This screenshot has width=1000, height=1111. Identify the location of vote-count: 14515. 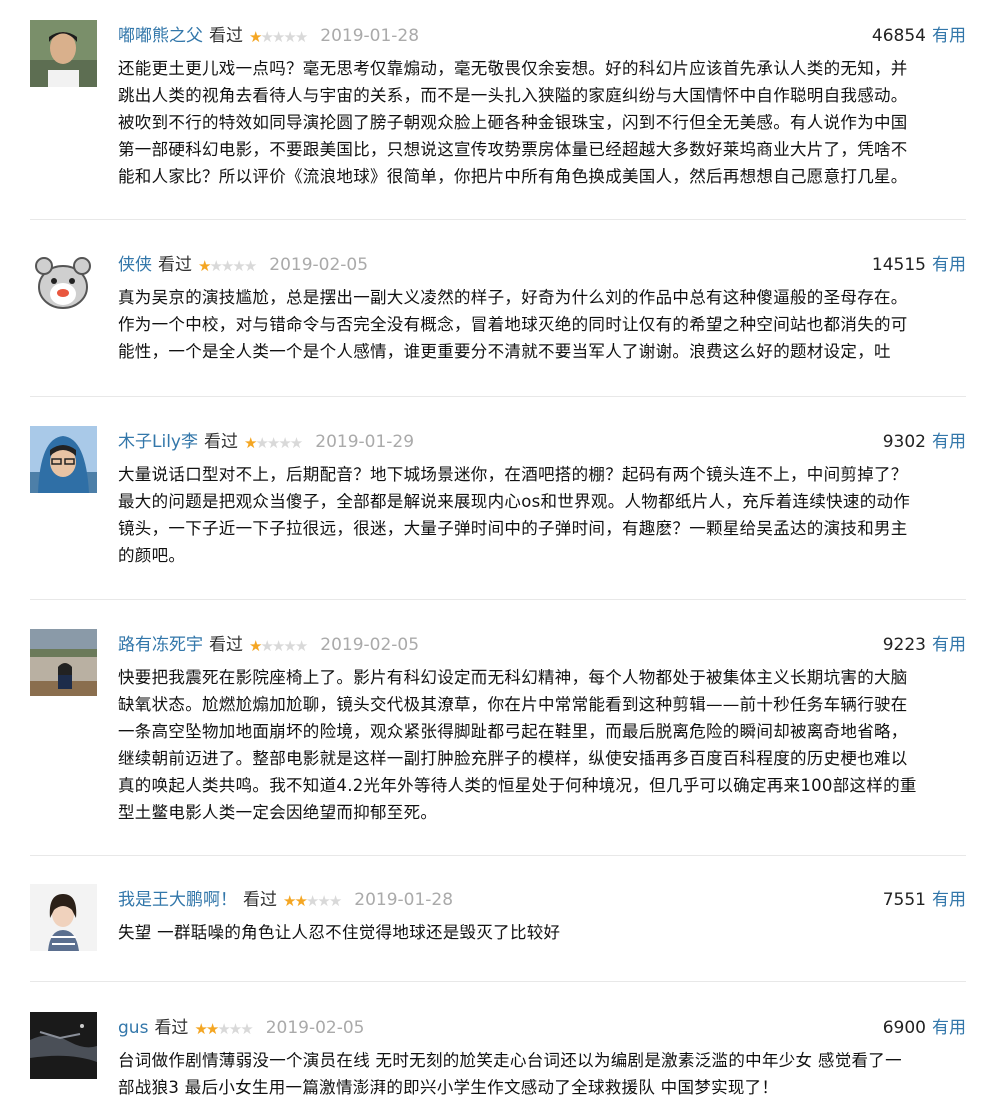
(898, 265).